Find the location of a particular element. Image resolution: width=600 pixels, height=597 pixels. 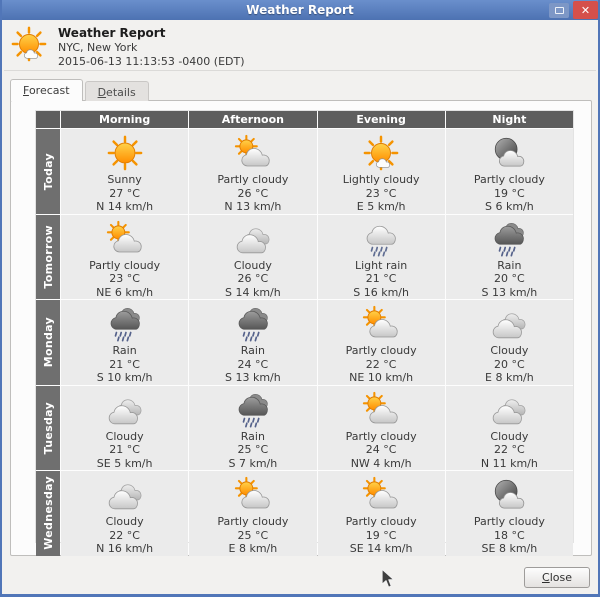

row-label-today: Today is located at coordinates (48, 171).